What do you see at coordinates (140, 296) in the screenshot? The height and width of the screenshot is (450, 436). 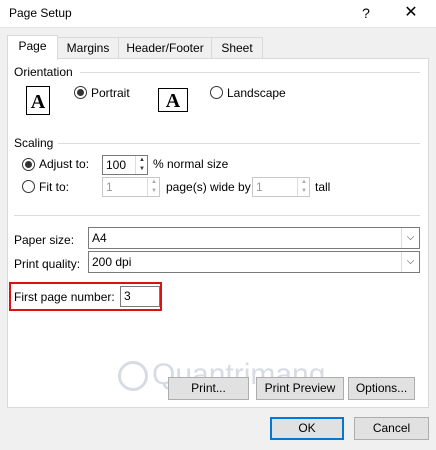 I see `first-page-number-field: 3` at bounding box center [140, 296].